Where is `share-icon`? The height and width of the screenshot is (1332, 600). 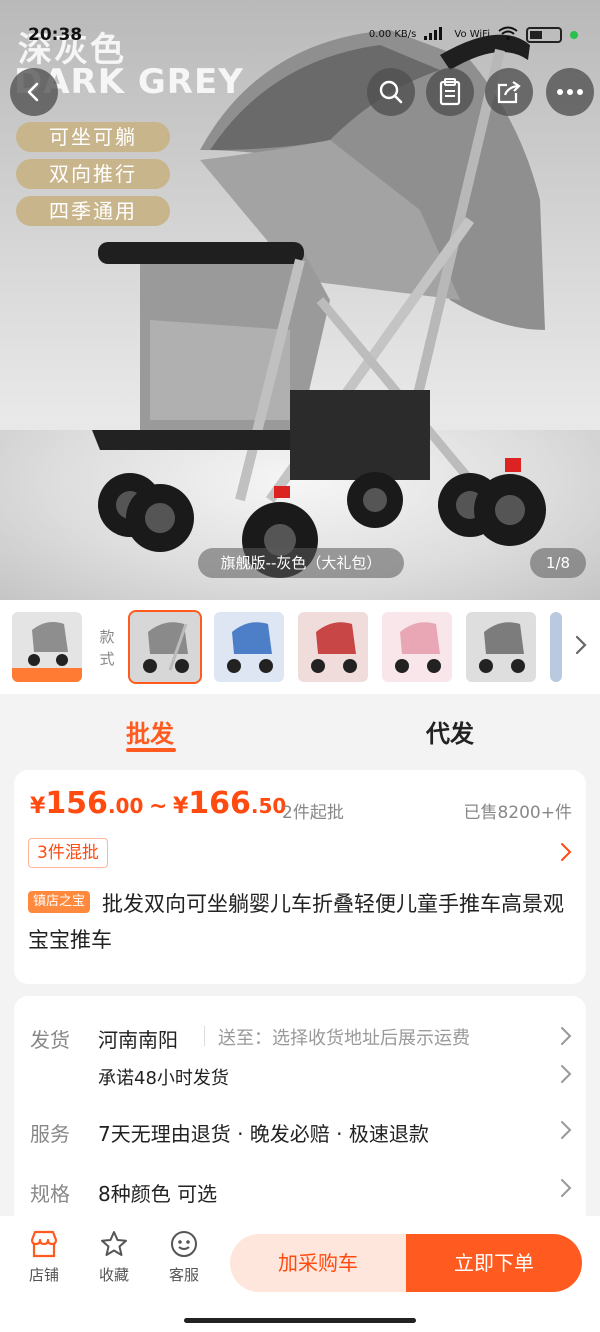
share-icon is located at coordinates (509, 92).